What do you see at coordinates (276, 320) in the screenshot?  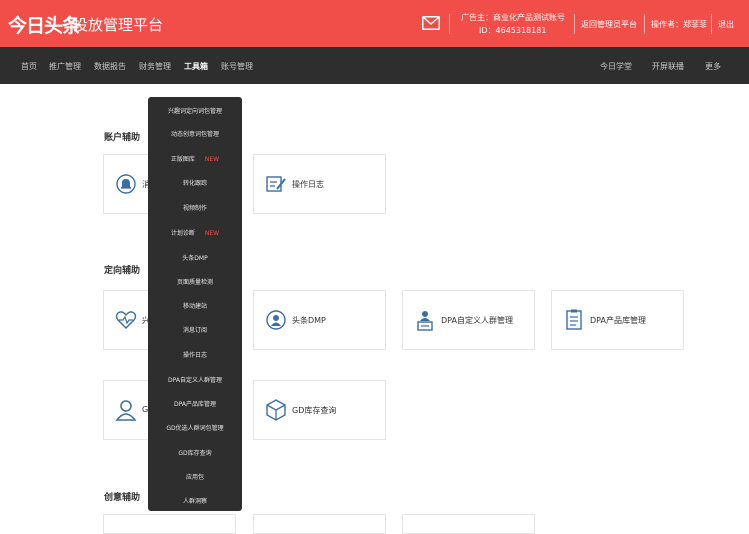 I see `user-badge-icon` at bounding box center [276, 320].